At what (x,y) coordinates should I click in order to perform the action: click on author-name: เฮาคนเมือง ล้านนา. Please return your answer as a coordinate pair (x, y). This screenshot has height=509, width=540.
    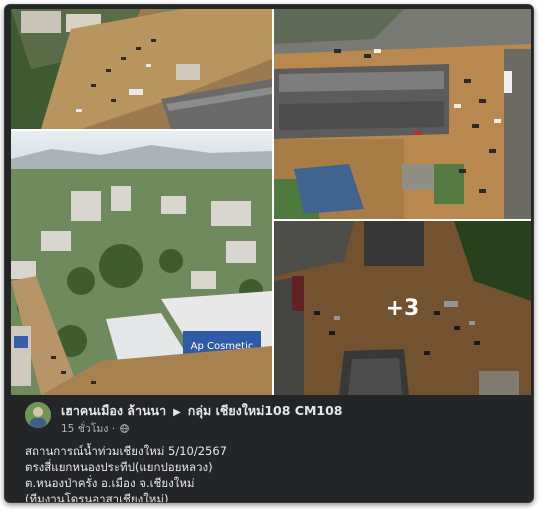
    Looking at the image, I should click on (113, 410).